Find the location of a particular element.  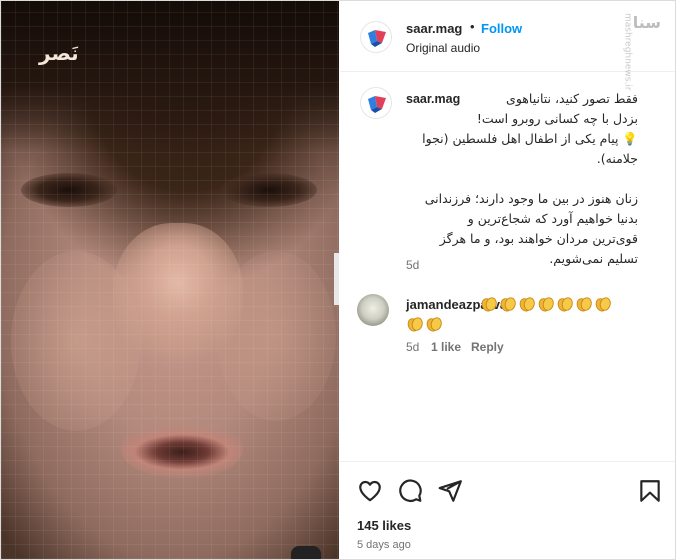

author-avatar is located at coordinates (376, 37).